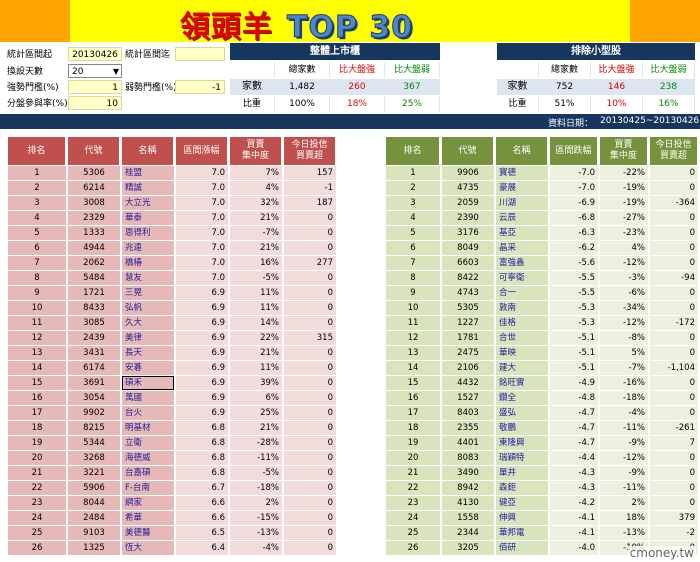 The height and width of the screenshot is (562, 700). Describe the element at coordinates (574, 293) in the screenshot. I see `table-cell-range: -5.5` at that location.